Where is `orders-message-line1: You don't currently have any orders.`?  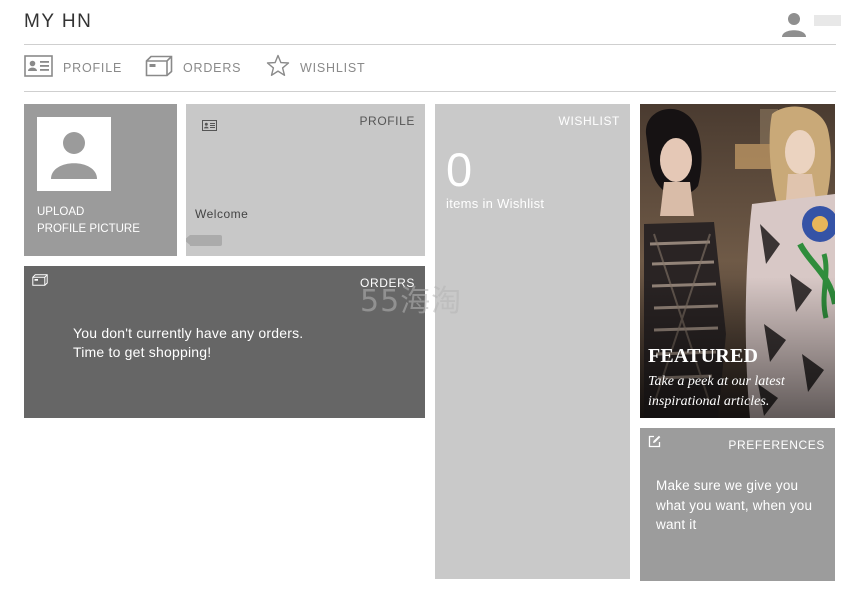
orders-message-line1: You don't currently have any orders. is located at coordinates (188, 333).